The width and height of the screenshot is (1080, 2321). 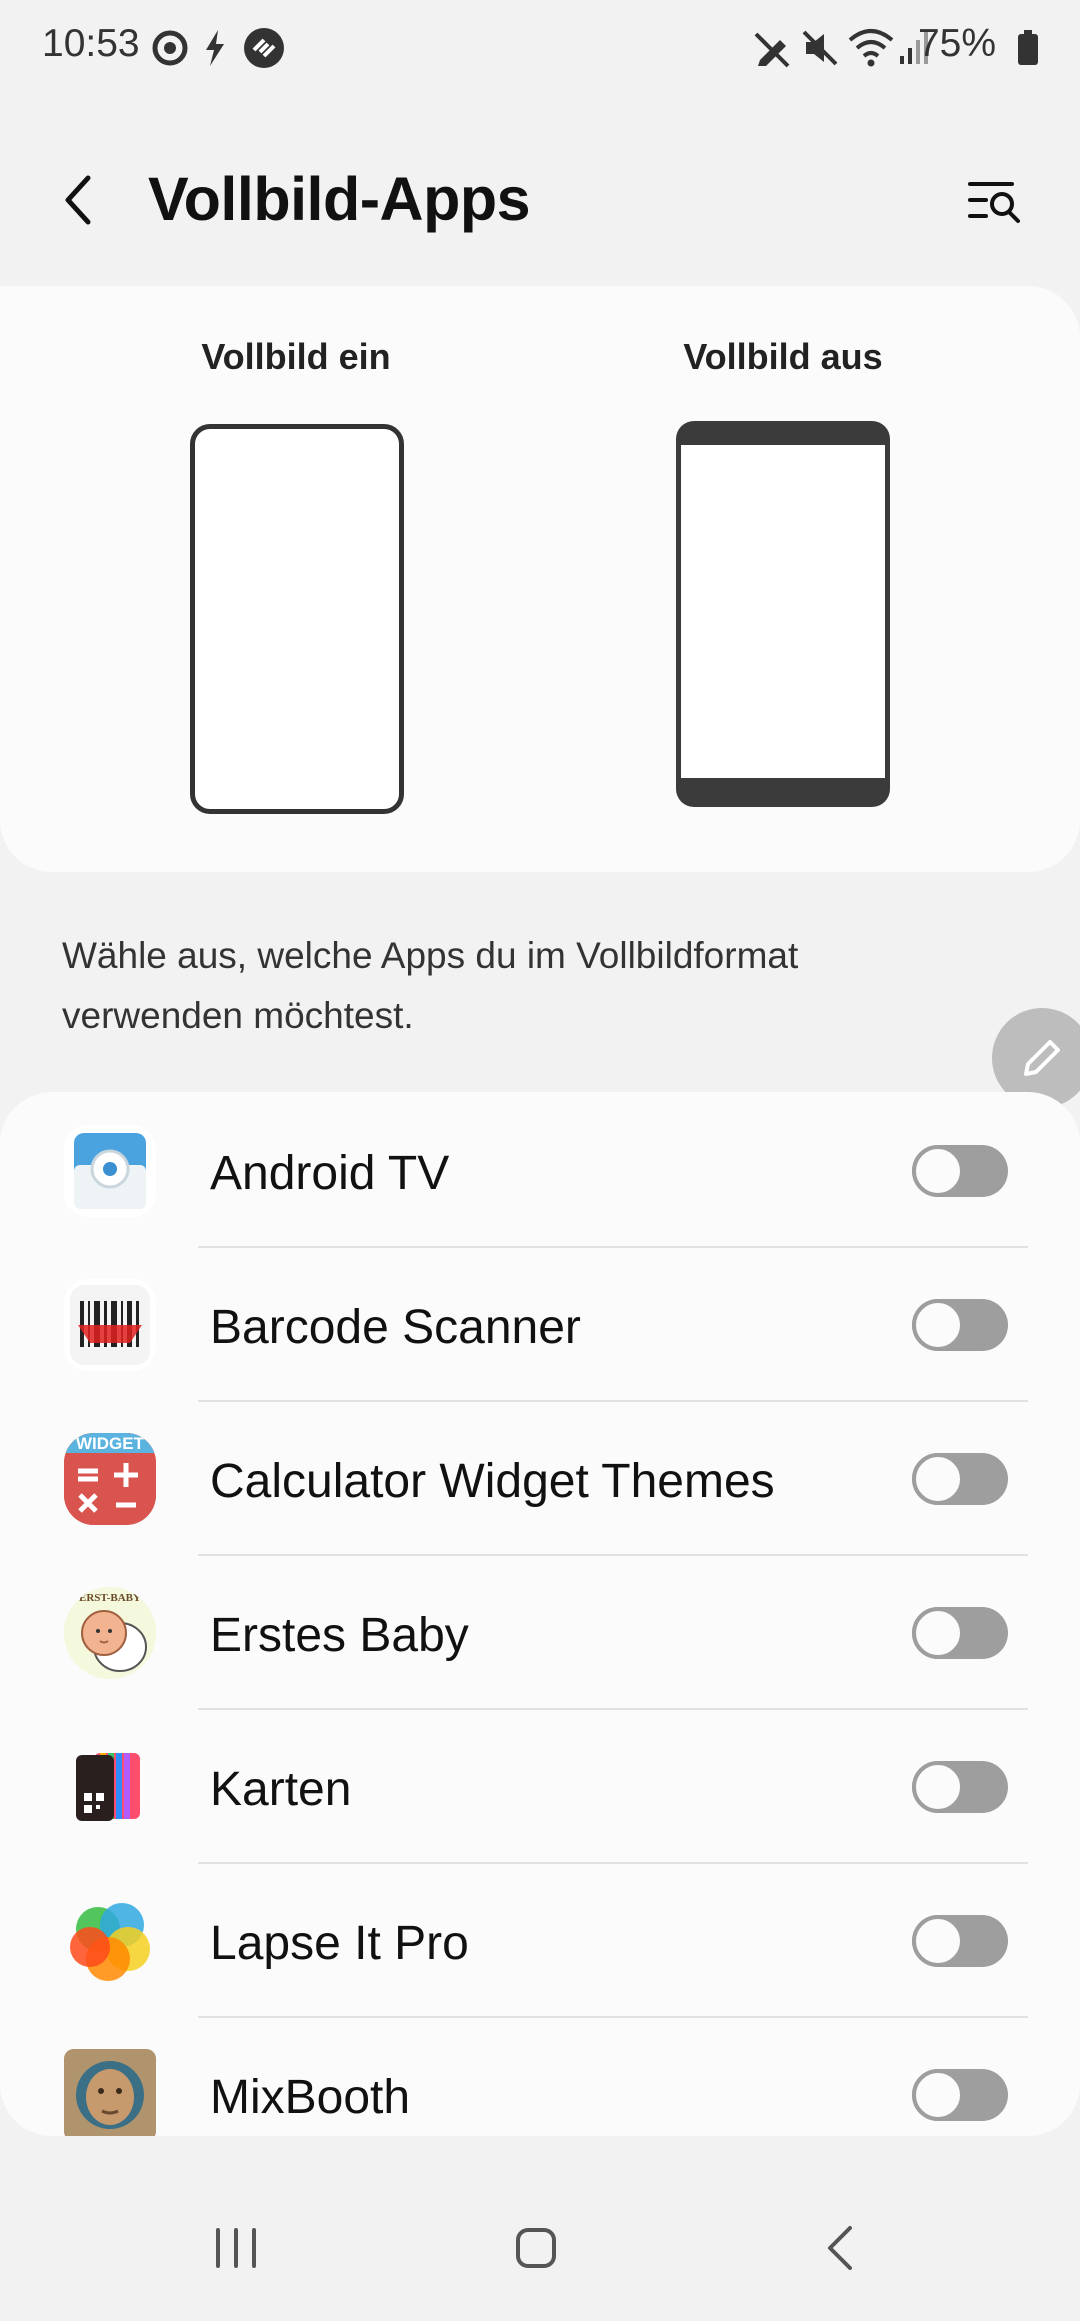 What do you see at coordinates (110, 1598) in the screenshot?
I see `baby-icon-banner: ERST-BABY` at bounding box center [110, 1598].